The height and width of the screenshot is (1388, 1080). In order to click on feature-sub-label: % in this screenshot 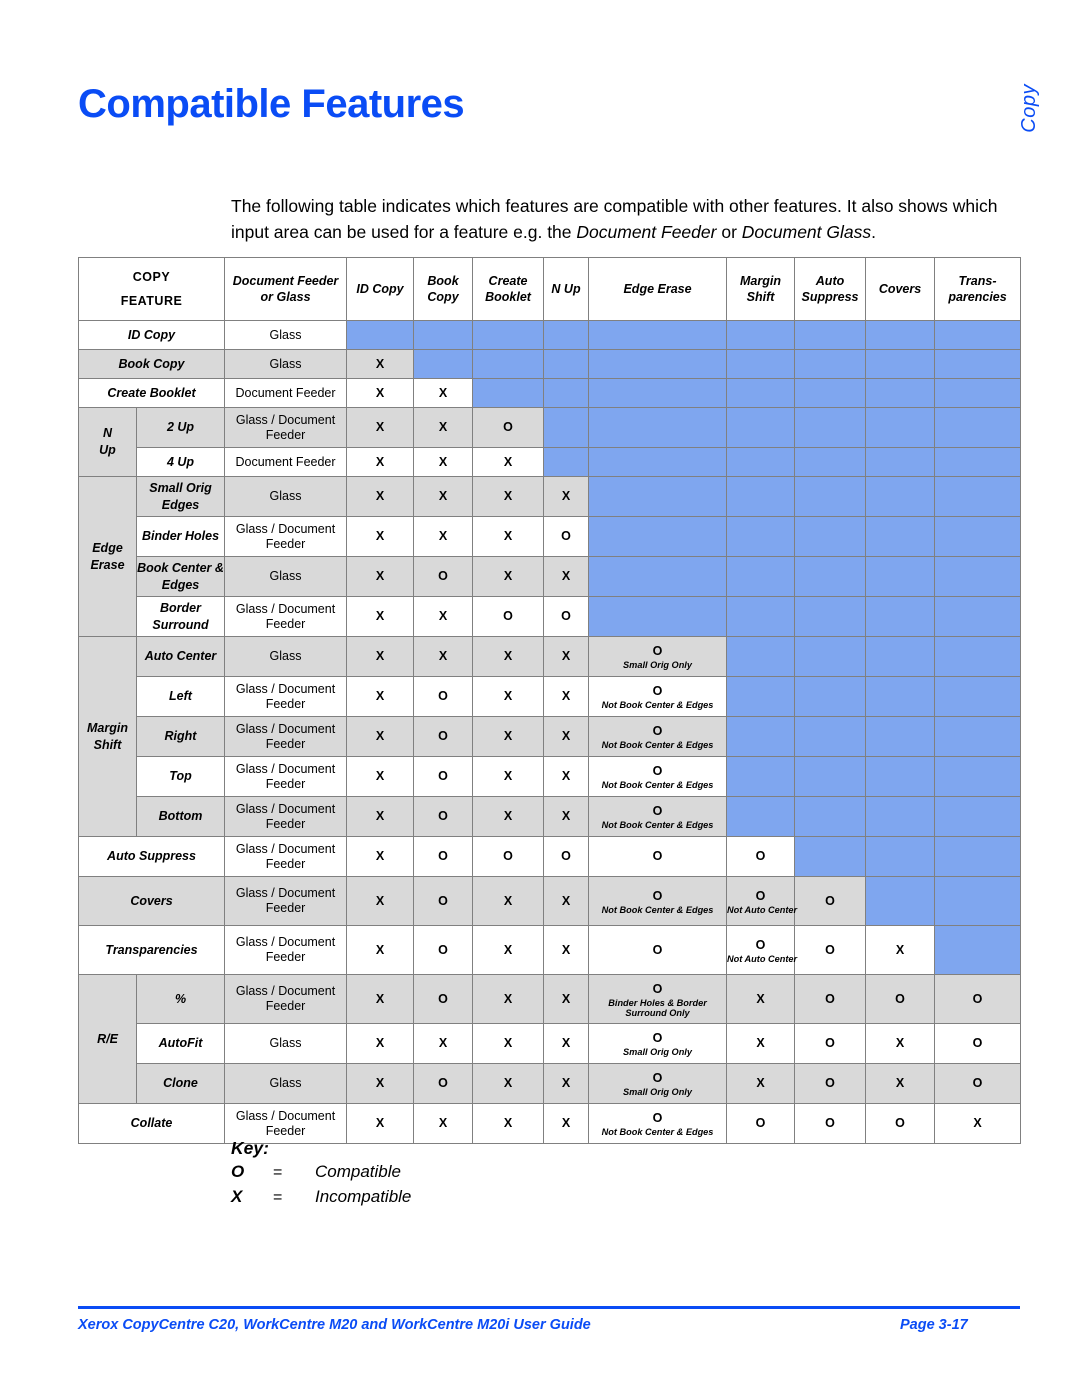, I will do `click(180, 999)`.